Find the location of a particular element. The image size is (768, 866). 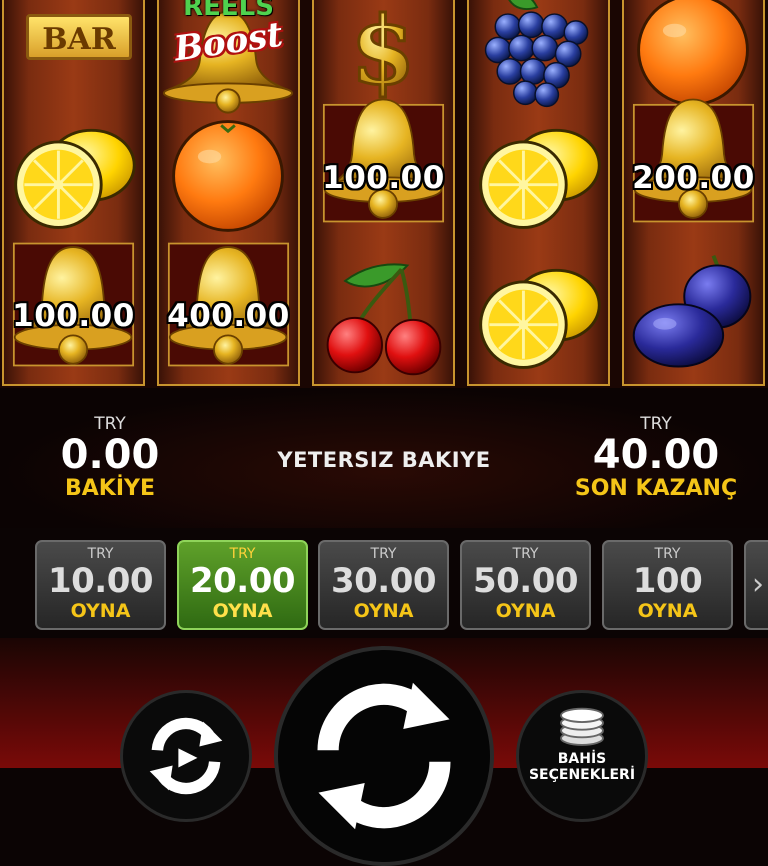

bet-button-50: TRY 50.00 OYNA is located at coordinates (525, 585).